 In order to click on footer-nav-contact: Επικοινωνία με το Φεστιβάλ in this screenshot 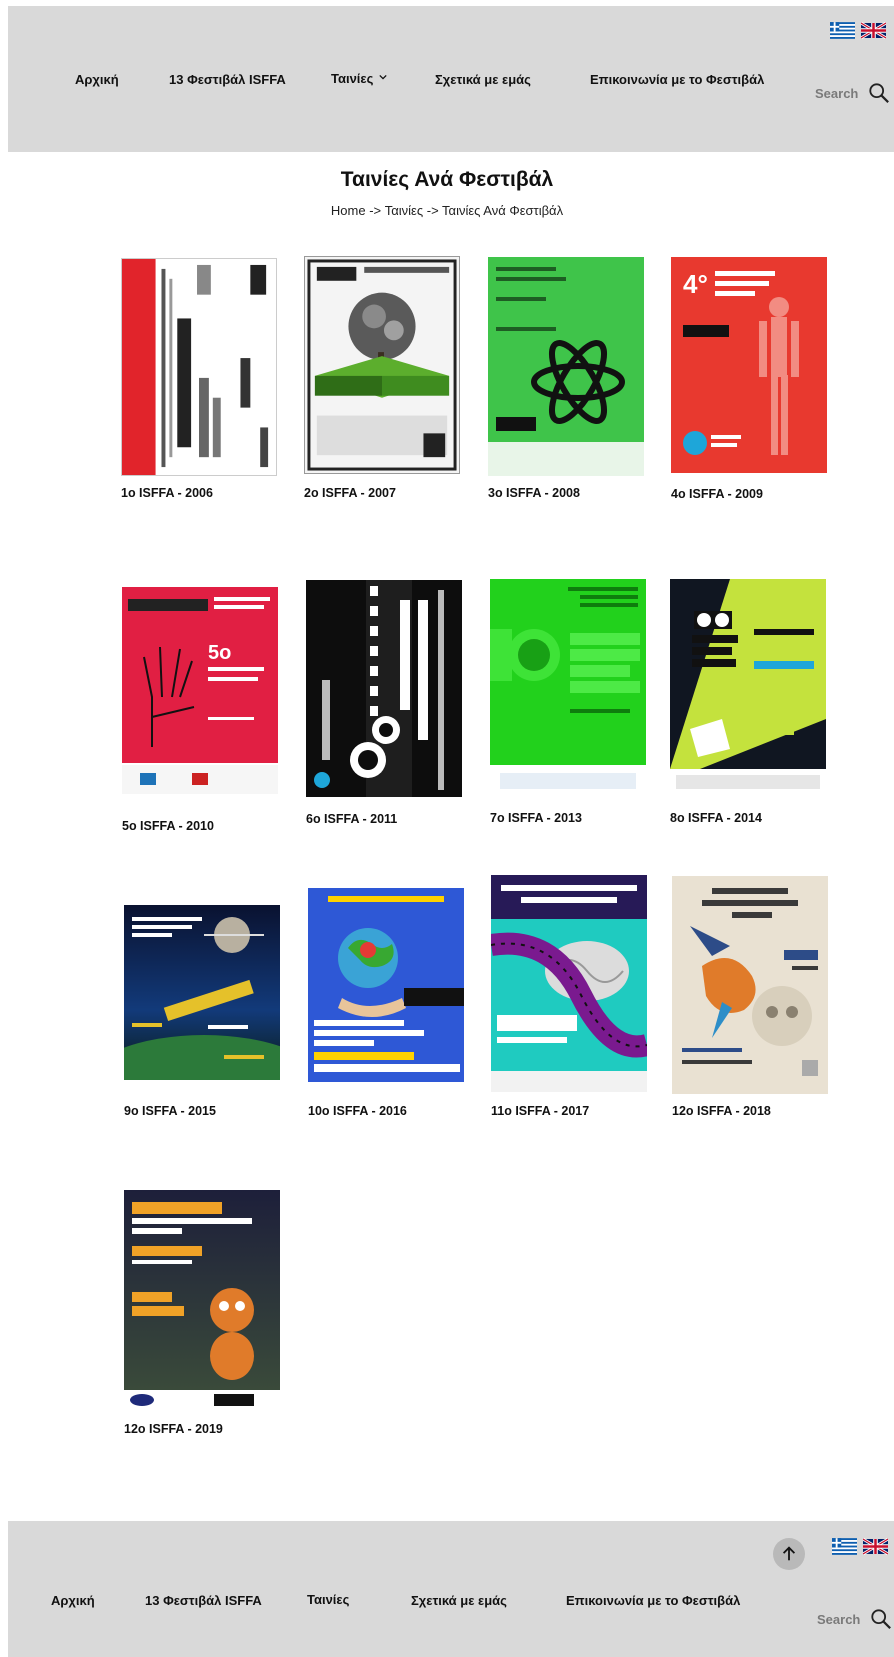, I will do `click(653, 1600)`.